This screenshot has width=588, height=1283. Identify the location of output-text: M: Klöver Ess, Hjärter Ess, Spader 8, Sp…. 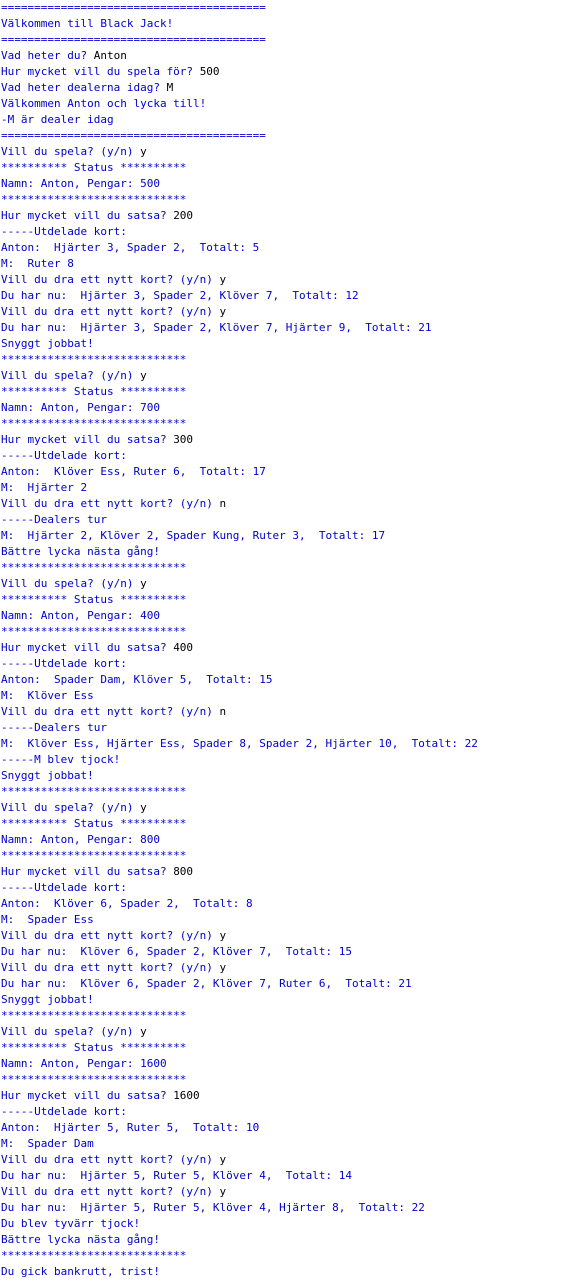
(239, 743).